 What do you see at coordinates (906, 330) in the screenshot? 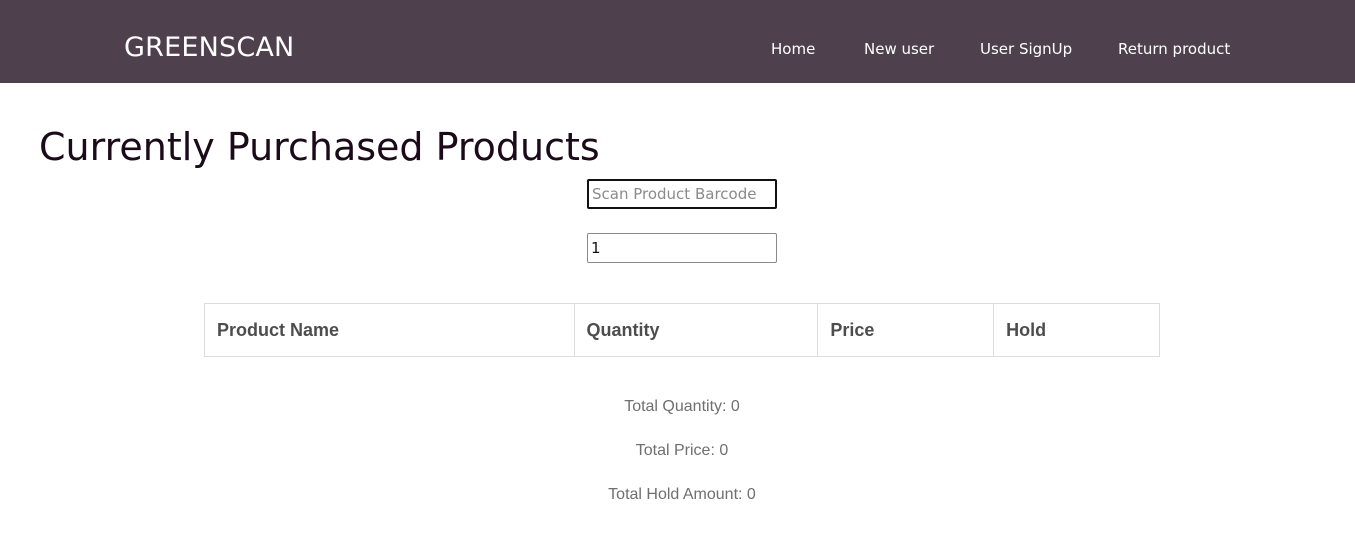
I see `column-header-price: Price` at bounding box center [906, 330].